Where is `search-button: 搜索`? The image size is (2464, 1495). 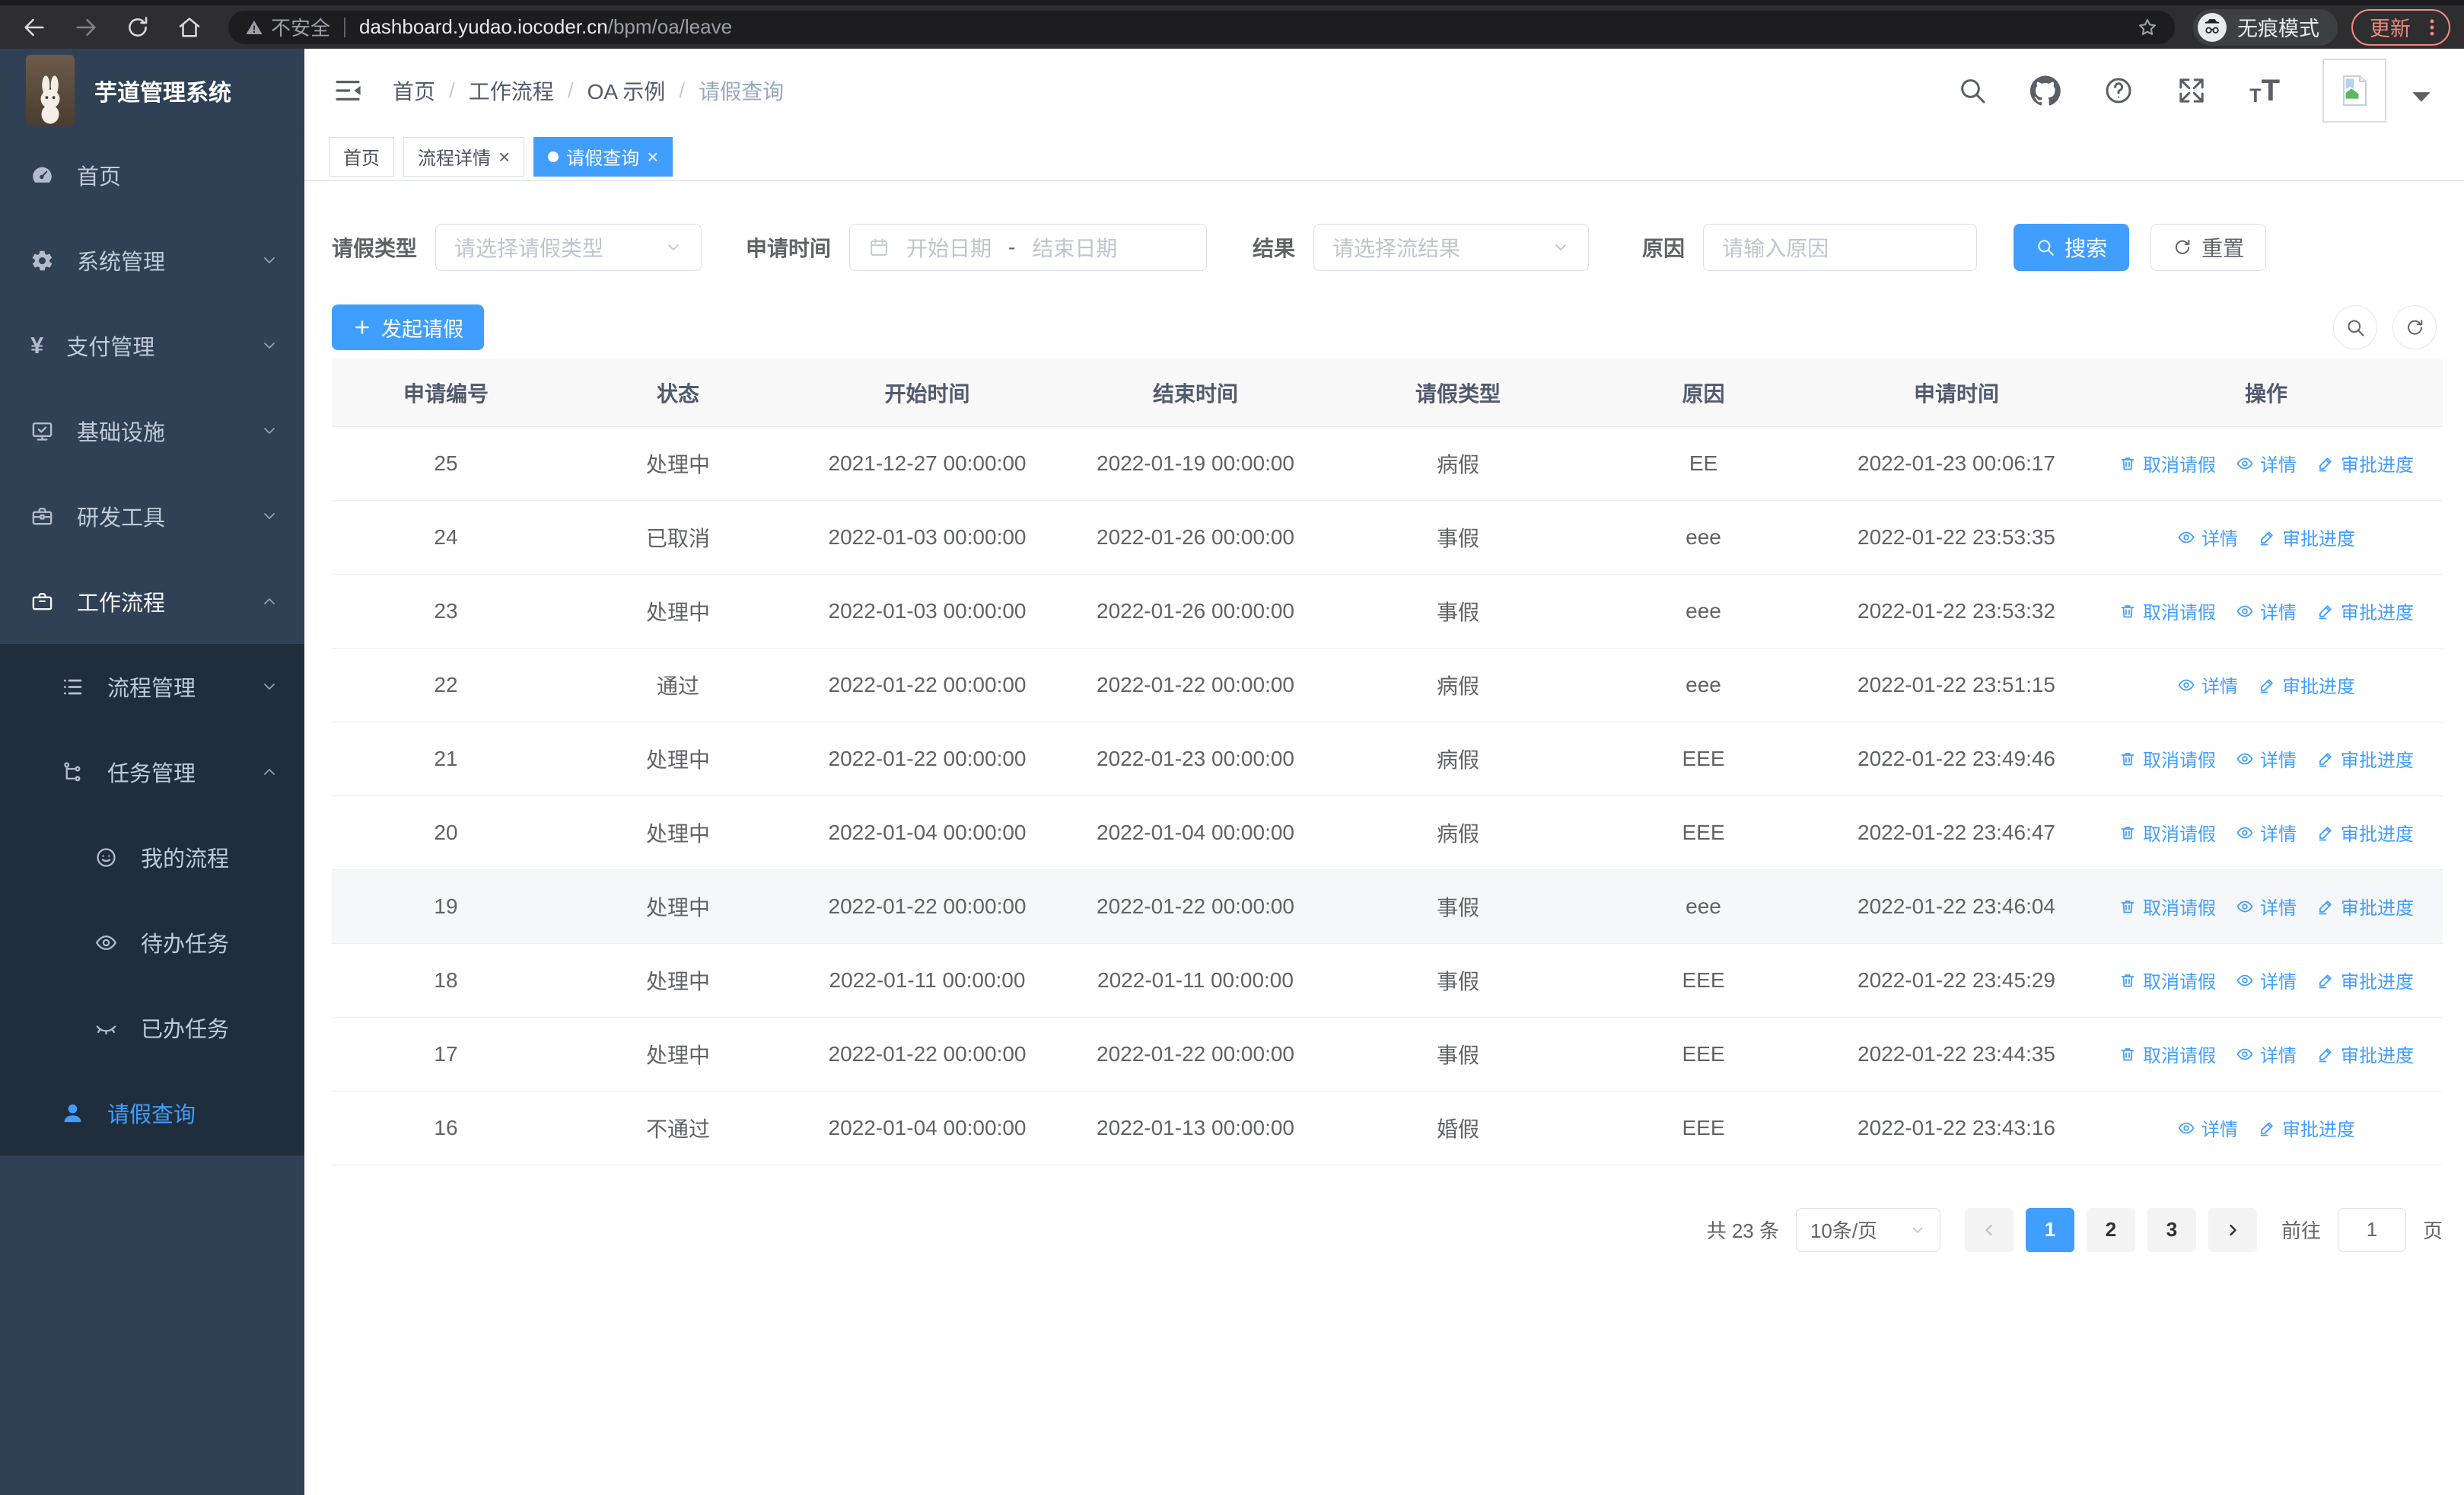
search-button: 搜索 is located at coordinates (2072, 247).